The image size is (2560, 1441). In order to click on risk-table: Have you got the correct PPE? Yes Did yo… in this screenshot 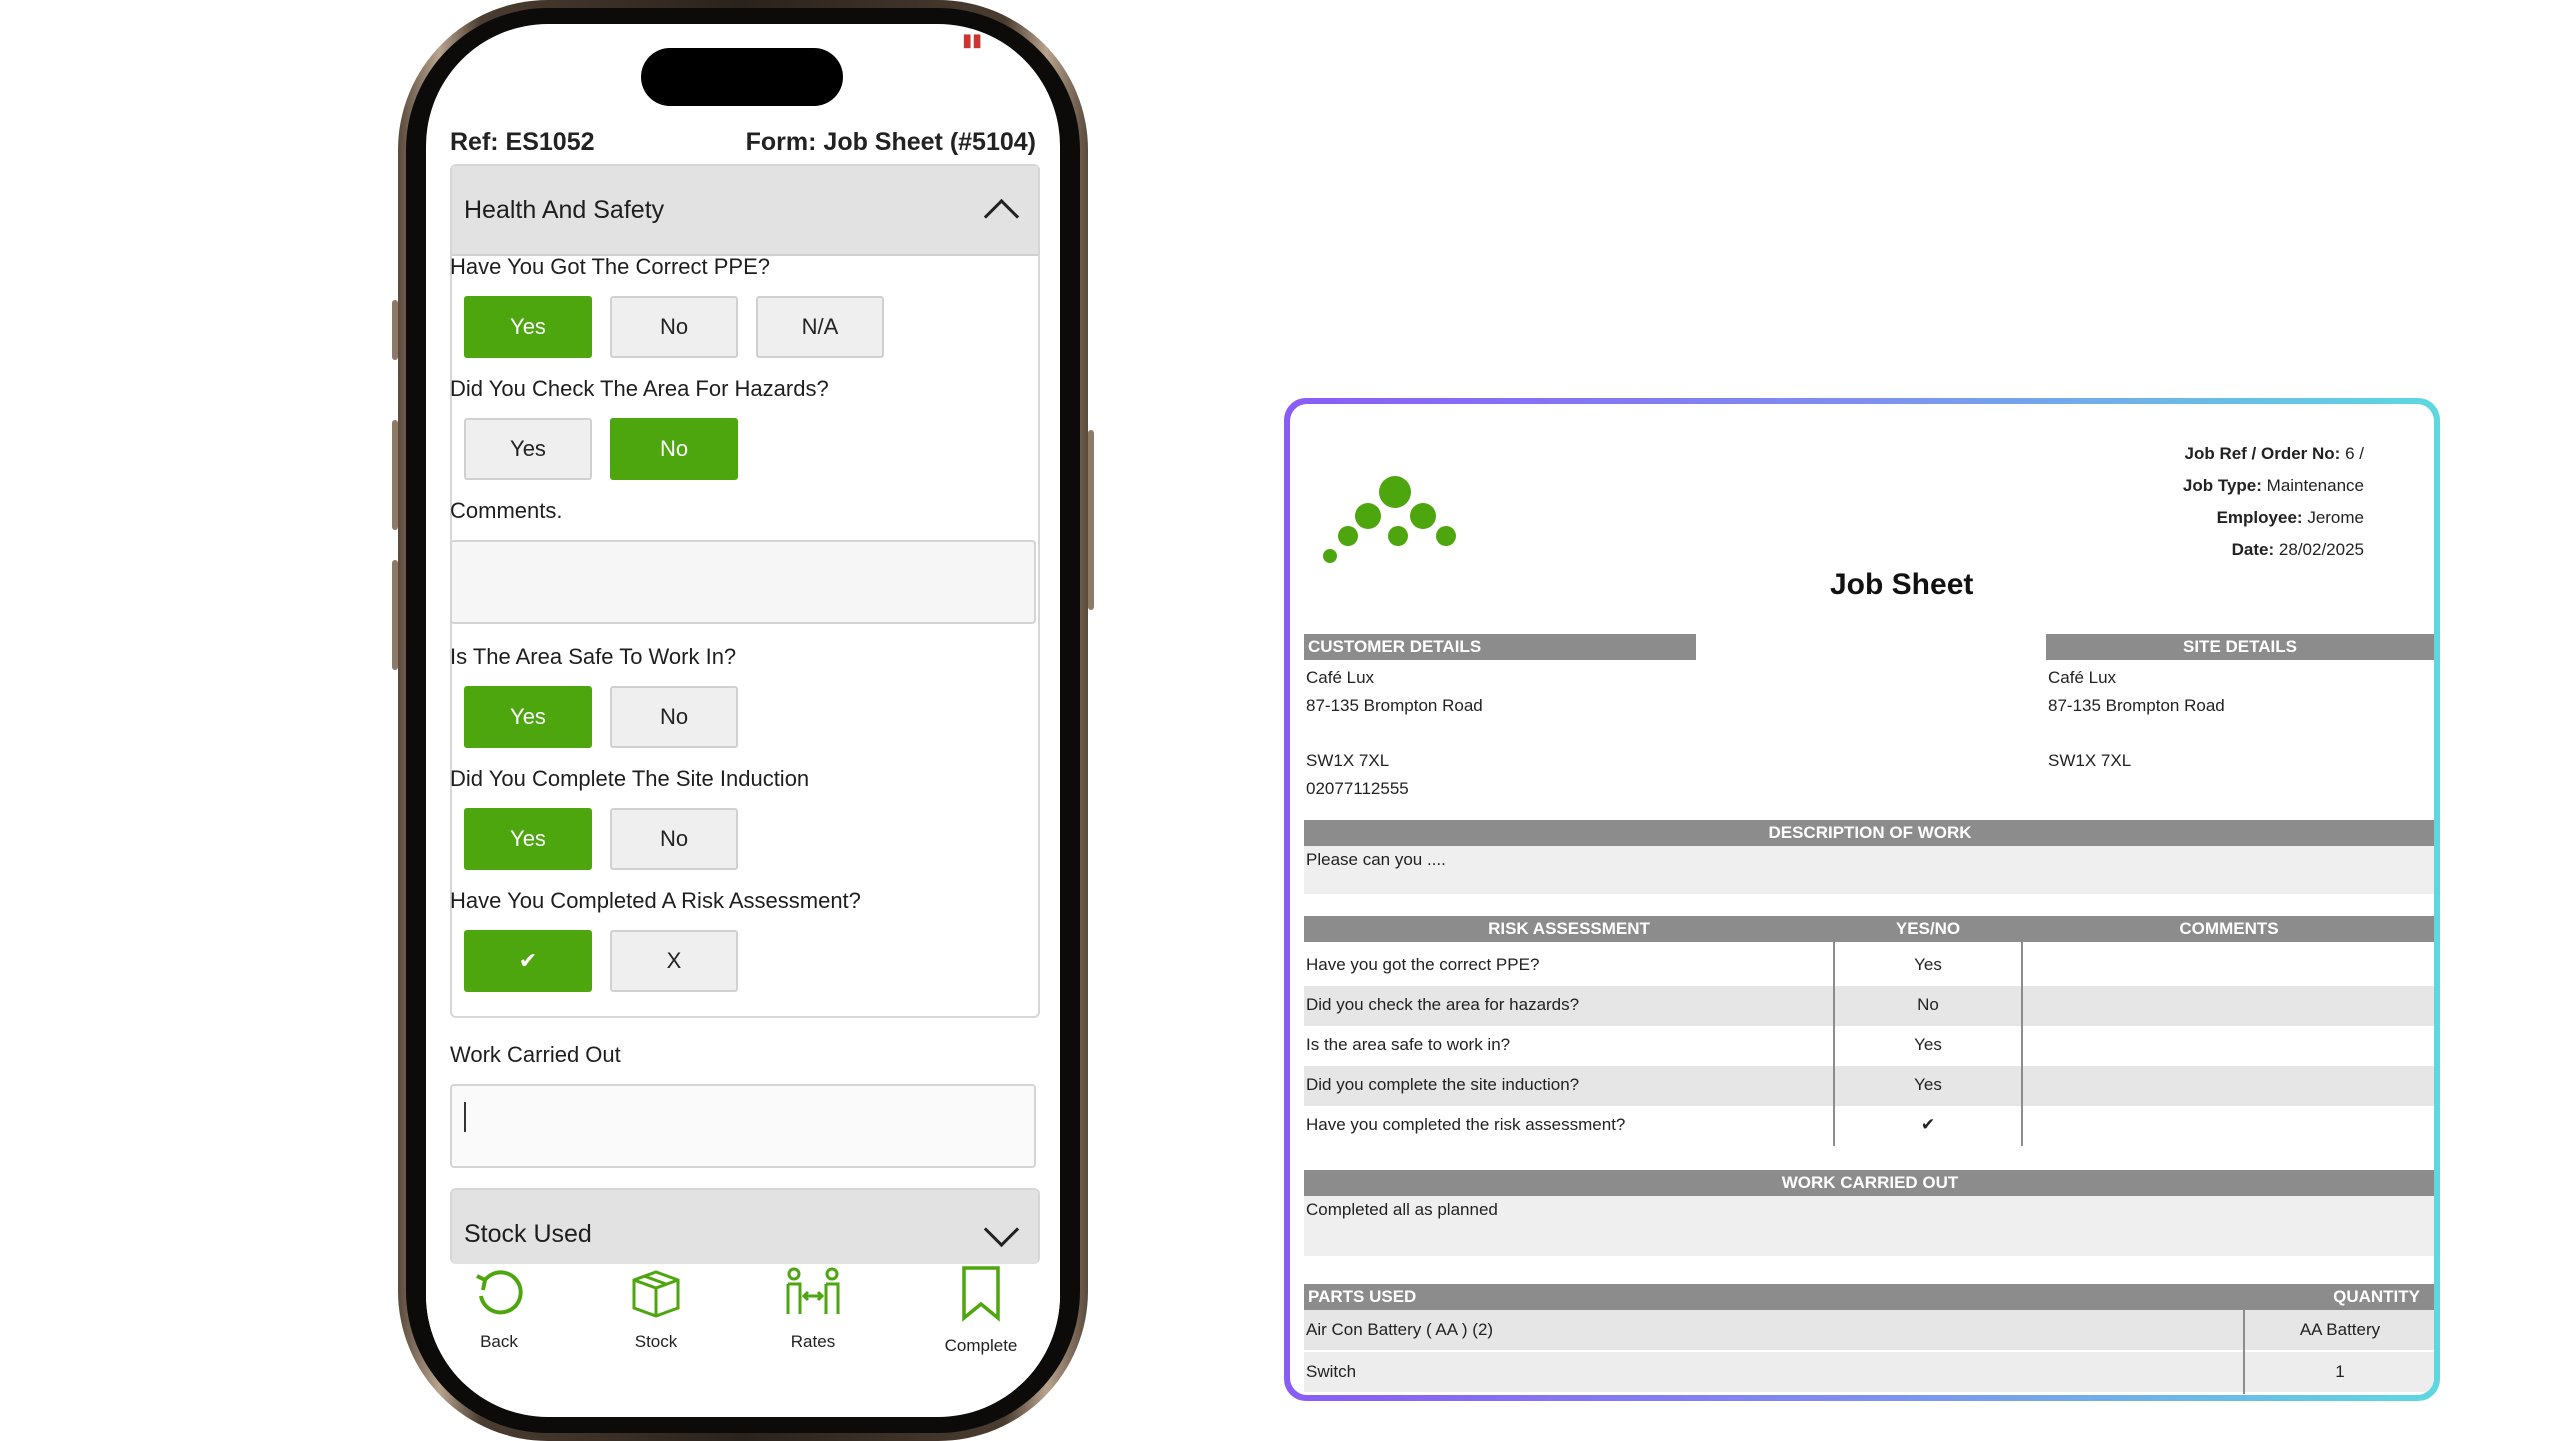, I will do `click(1869, 1044)`.